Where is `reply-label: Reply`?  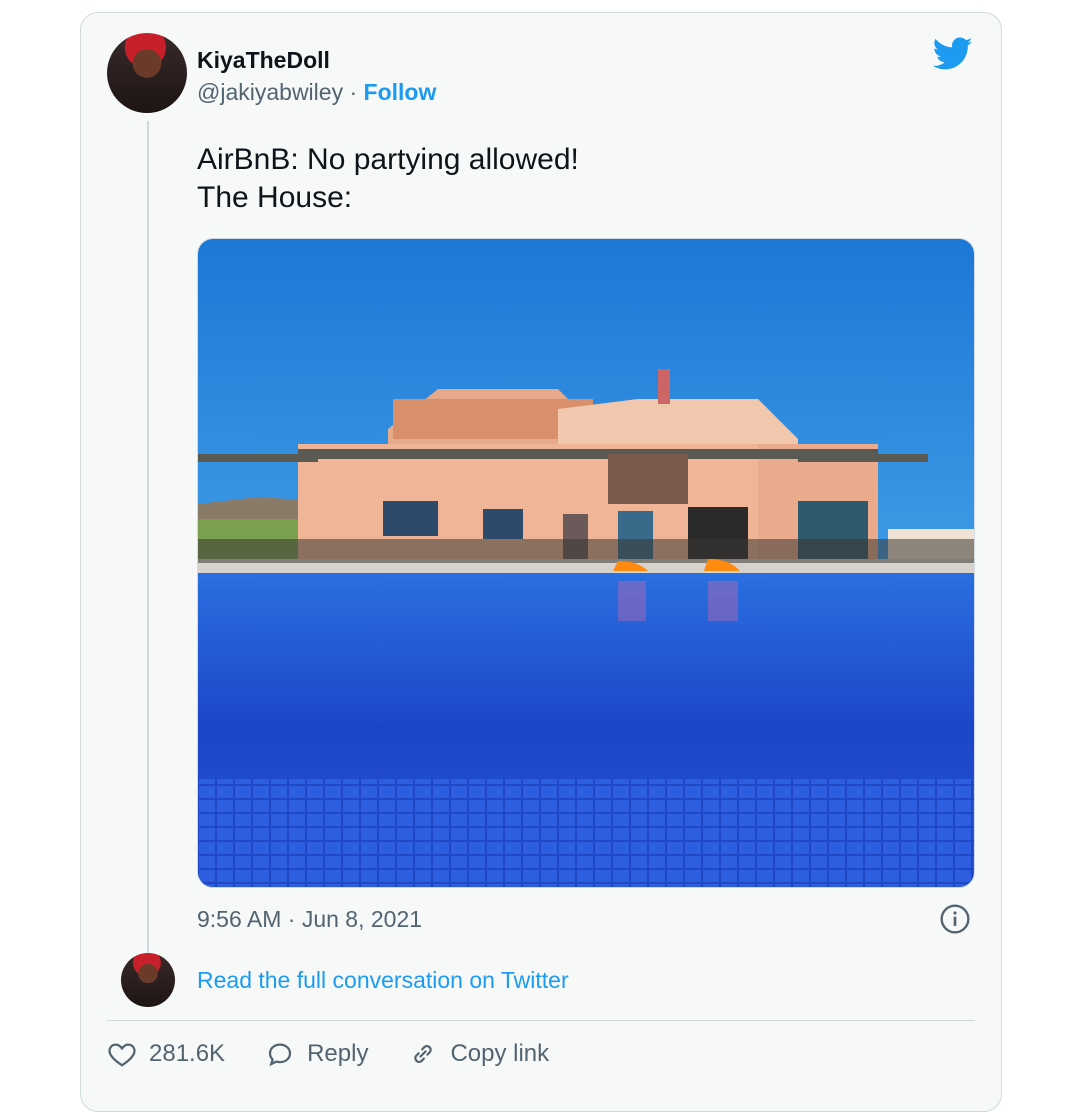 reply-label: Reply is located at coordinates (338, 1053).